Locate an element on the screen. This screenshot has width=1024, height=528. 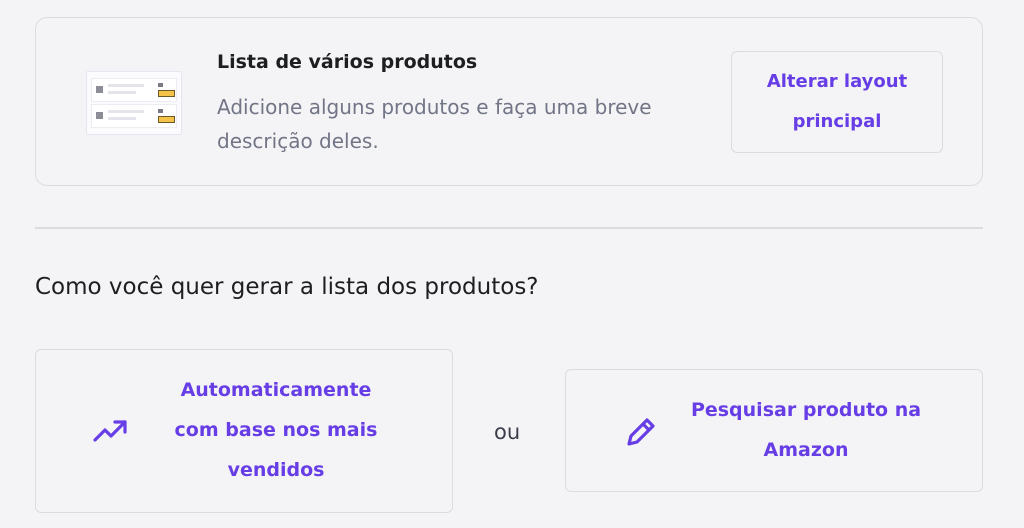
or-separator: ou is located at coordinates (507, 432).